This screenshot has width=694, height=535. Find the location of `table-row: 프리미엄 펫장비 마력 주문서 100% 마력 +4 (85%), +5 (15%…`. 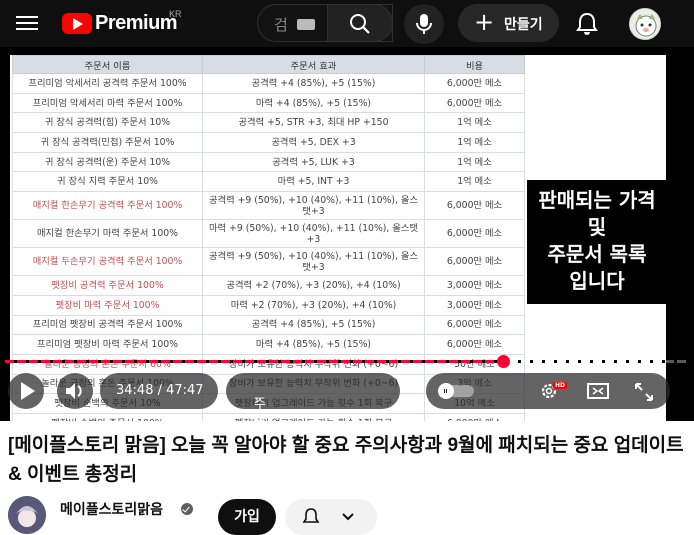

table-row: 프리미엄 펫장비 마력 주문서 100% 마력 +4 (85%), +5 (15%… is located at coordinates (268, 344).